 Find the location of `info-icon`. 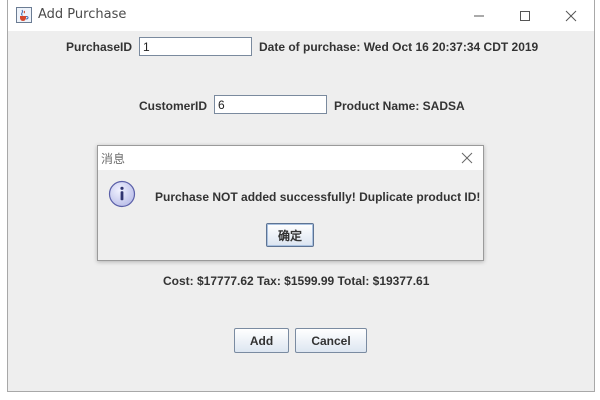

info-icon is located at coordinates (122, 194).